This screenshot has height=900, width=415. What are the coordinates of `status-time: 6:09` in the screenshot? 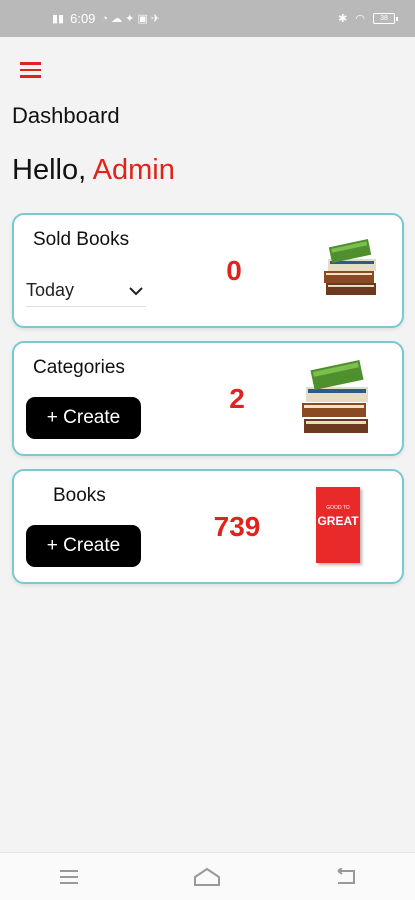 It's located at (83, 18).